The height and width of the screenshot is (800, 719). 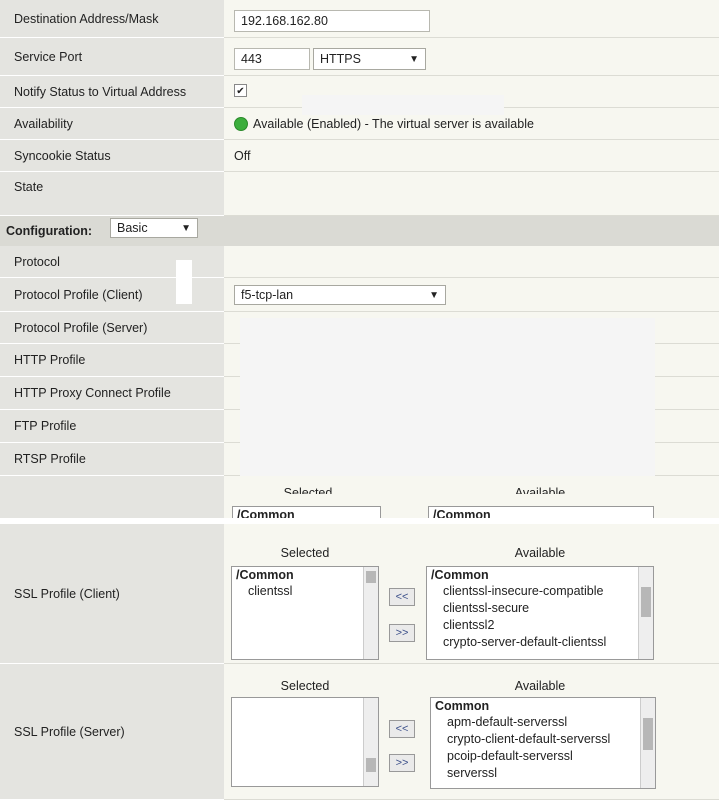 I want to click on configuration-label: Configuration:, so click(x=49, y=231).